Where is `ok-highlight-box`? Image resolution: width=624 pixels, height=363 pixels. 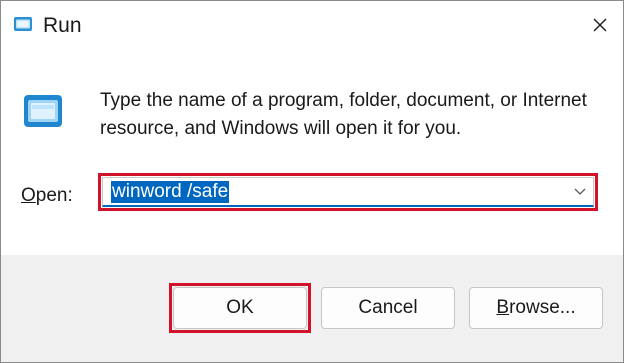 ok-highlight-box is located at coordinates (240, 308).